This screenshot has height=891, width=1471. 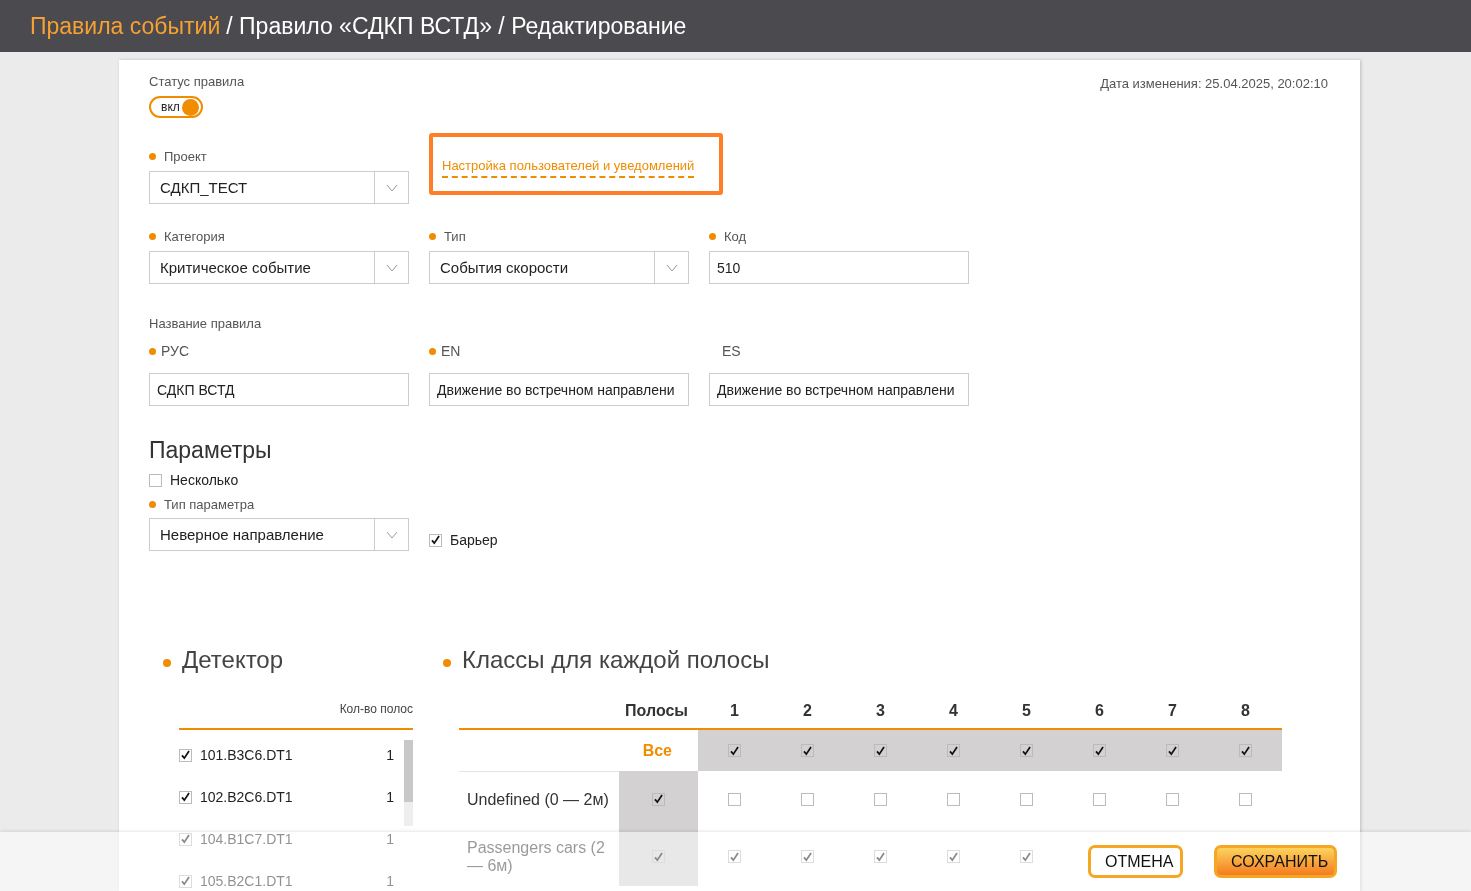 I want to click on page-title: / Правило «СДКП ВСТД» / Редактирование, so click(x=456, y=26).